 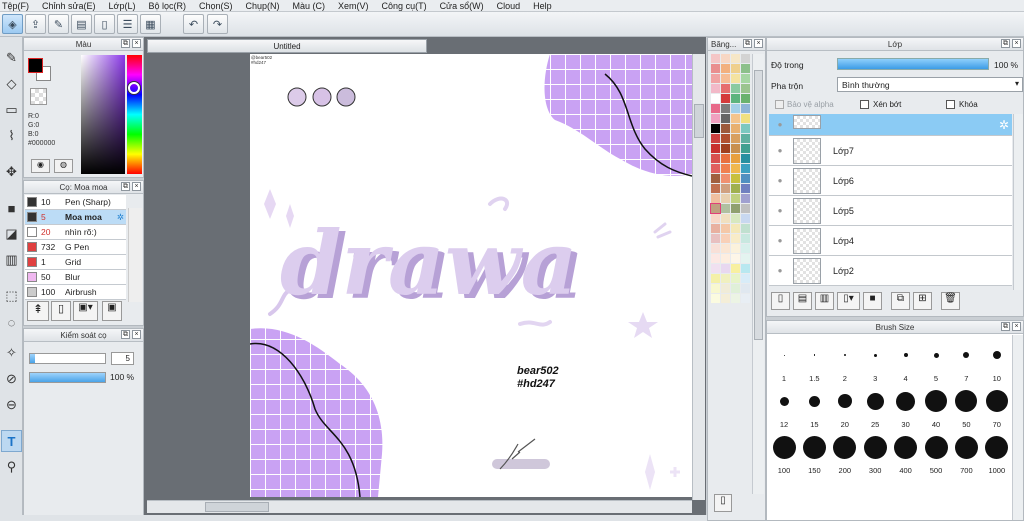 I want to click on bucket-tool-icon: ◪, so click(x=11, y=234).